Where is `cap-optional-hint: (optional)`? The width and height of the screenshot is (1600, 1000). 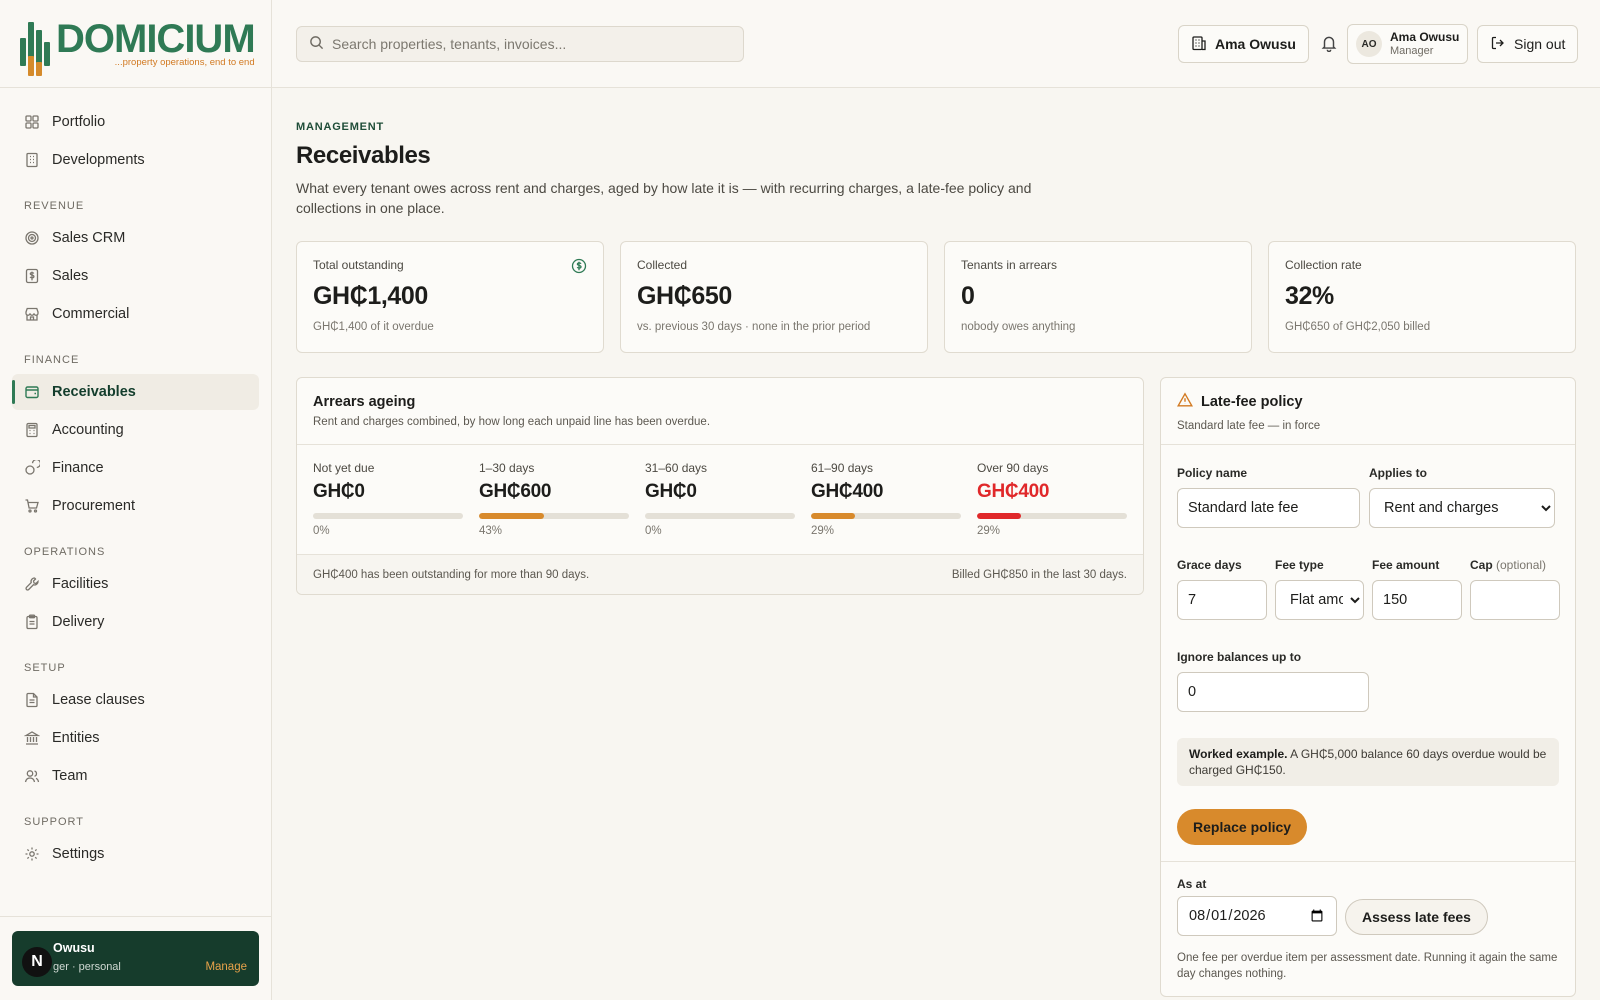
cap-optional-hint: (optional) is located at coordinates (1521, 565).